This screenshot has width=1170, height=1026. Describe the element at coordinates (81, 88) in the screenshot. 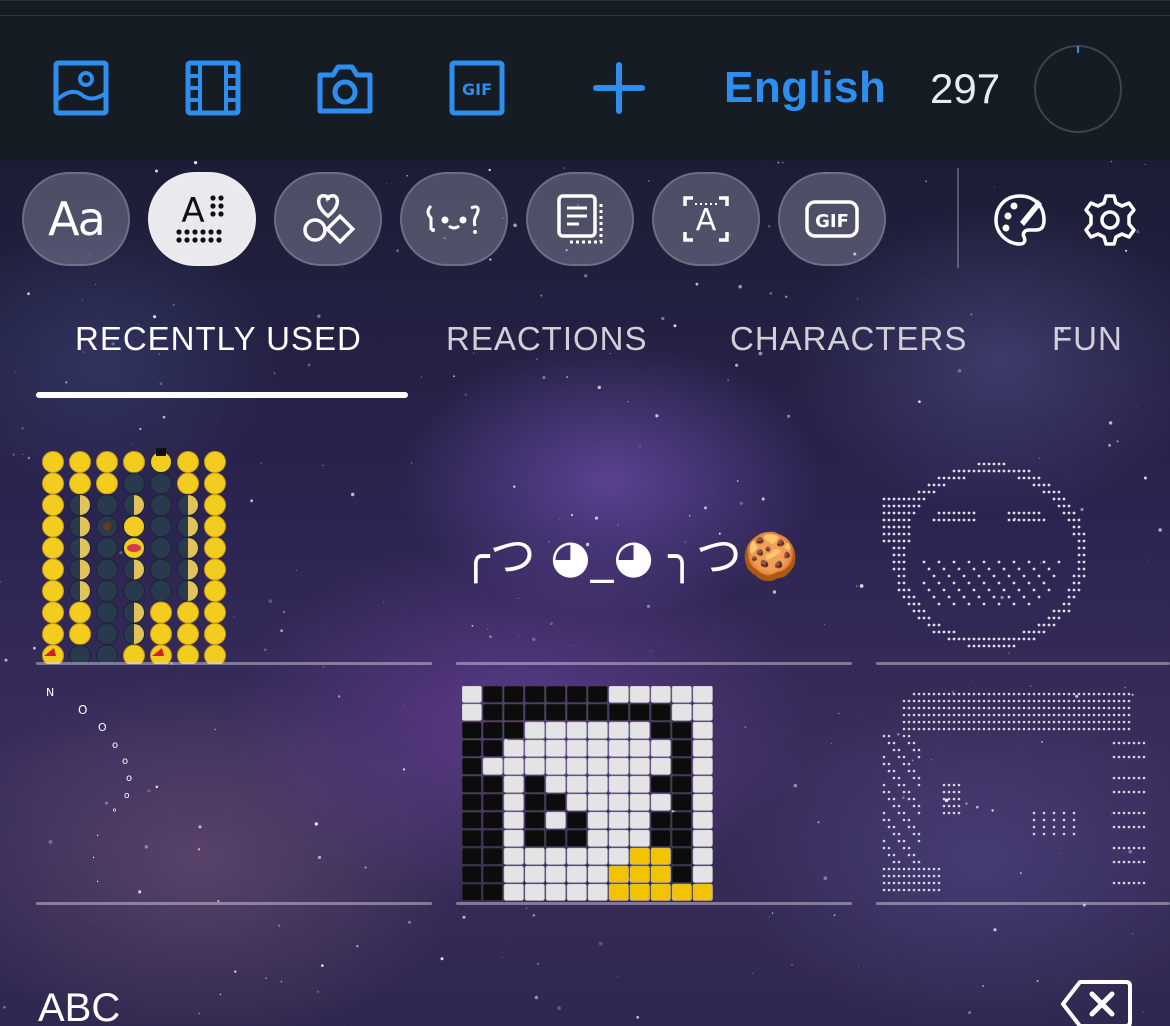

I see `image-icon` at that location.